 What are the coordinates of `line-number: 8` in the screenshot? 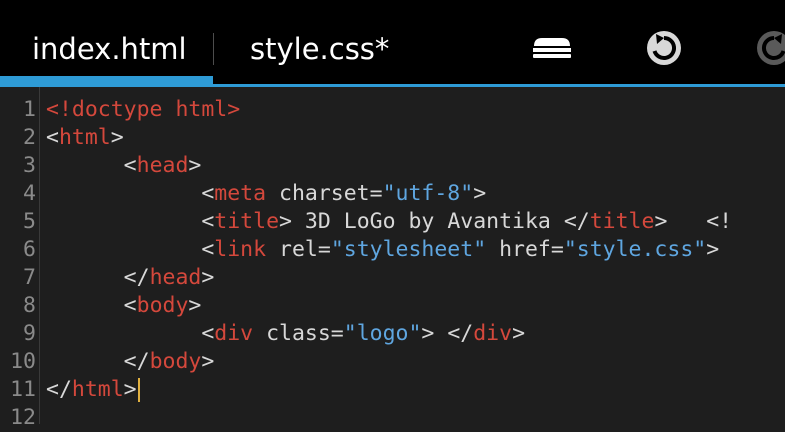 It's located at (29, 305).